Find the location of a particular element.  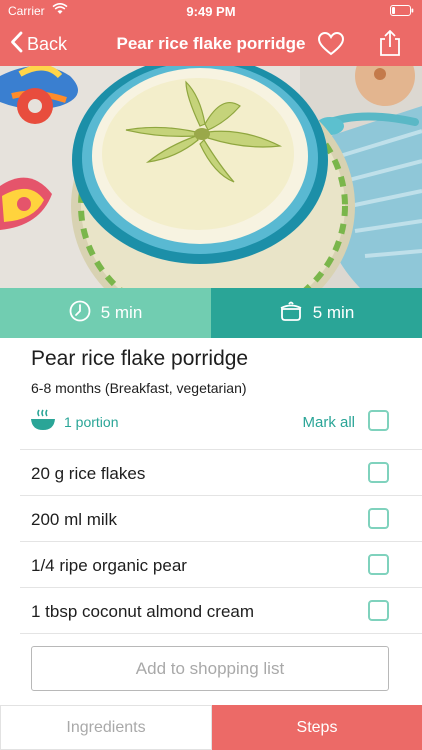

back-button: Back is located at coordinates (39, 44).